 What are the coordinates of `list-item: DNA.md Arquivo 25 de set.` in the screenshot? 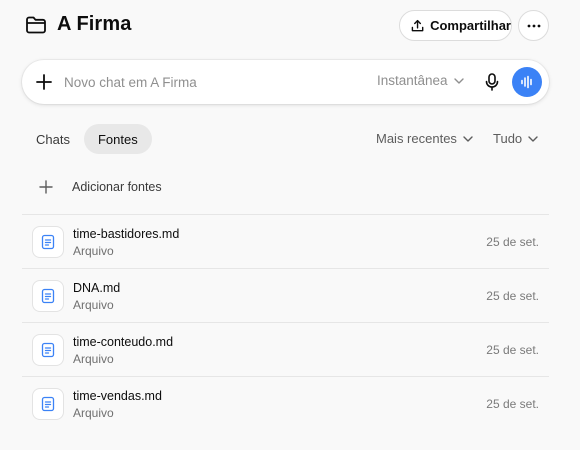 It's located at (285, 295).